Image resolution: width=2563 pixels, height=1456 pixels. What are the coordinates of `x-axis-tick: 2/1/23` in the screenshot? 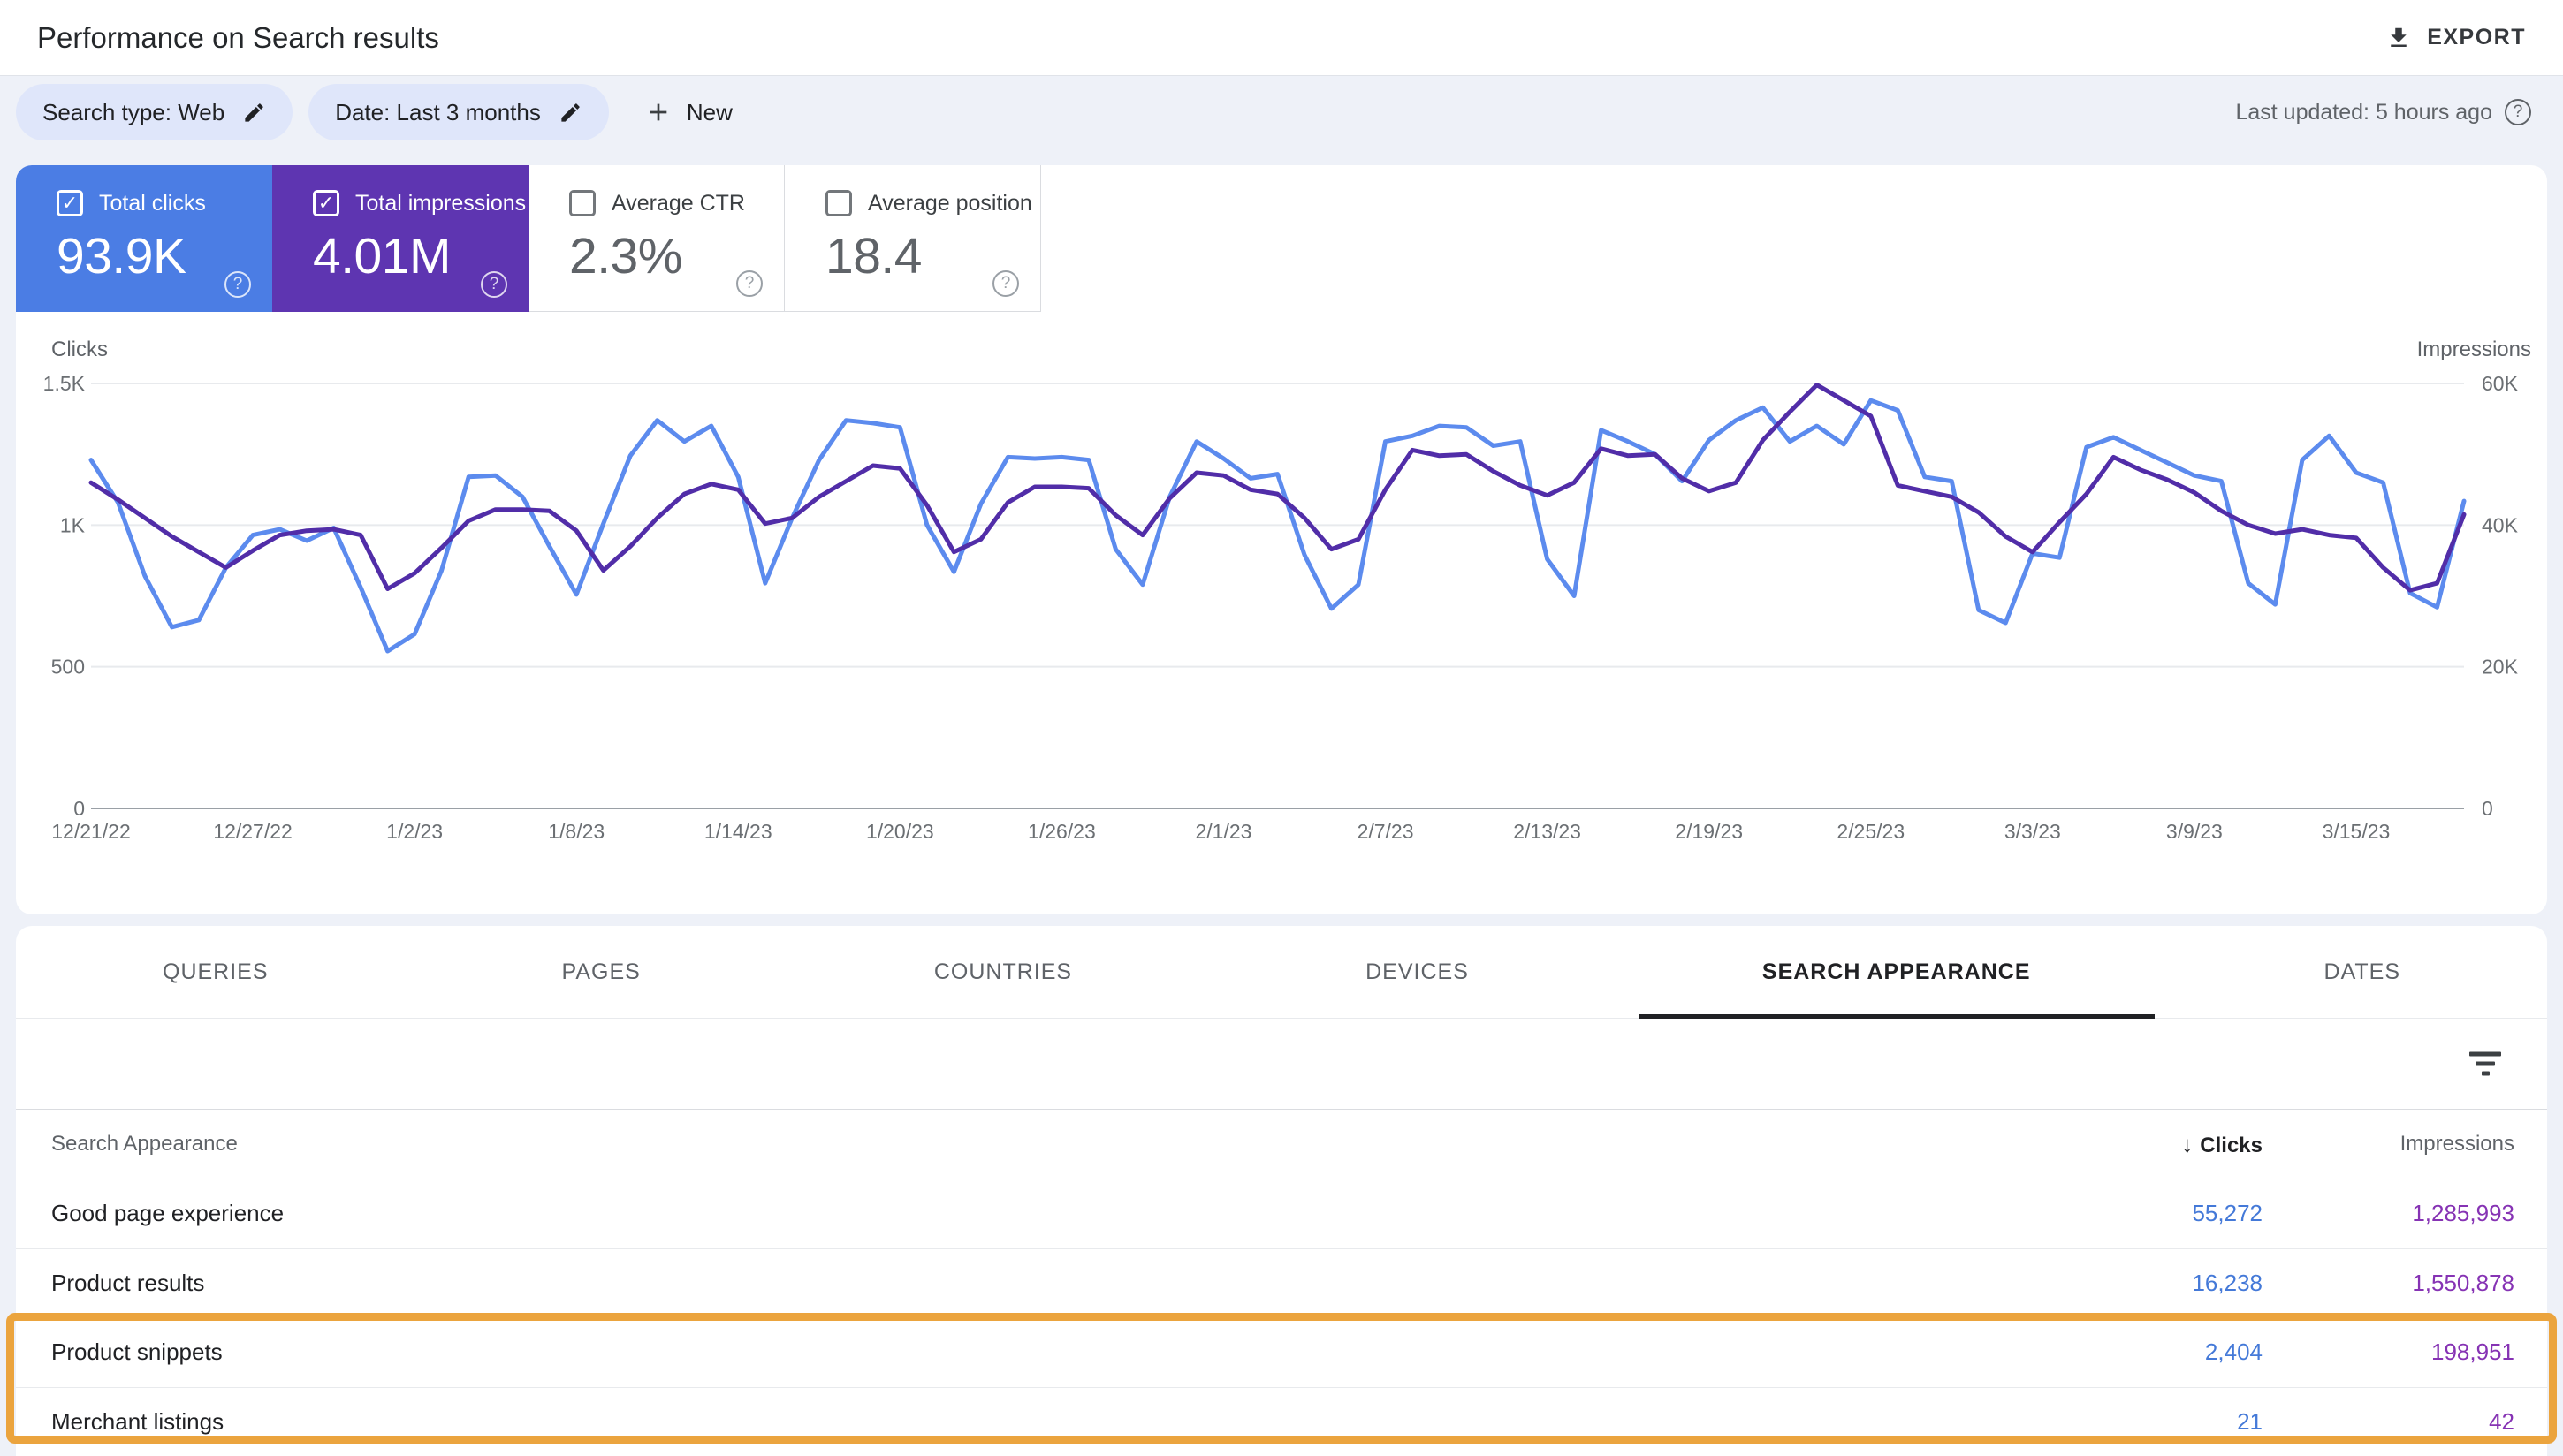 It's located at (1224, 831).